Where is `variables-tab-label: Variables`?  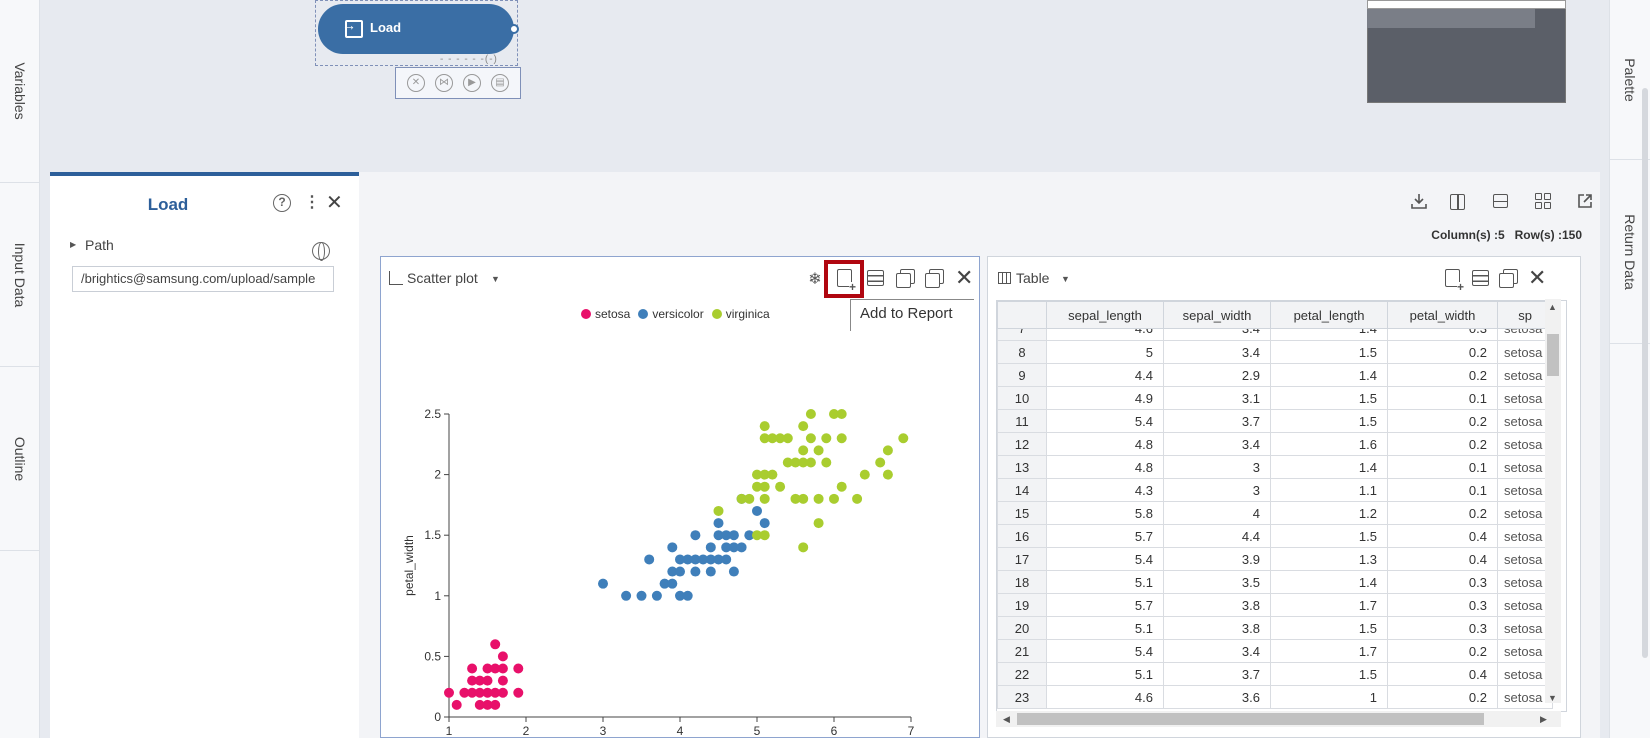 variables-tab-label: Variables is located at coordinates (19, 91).